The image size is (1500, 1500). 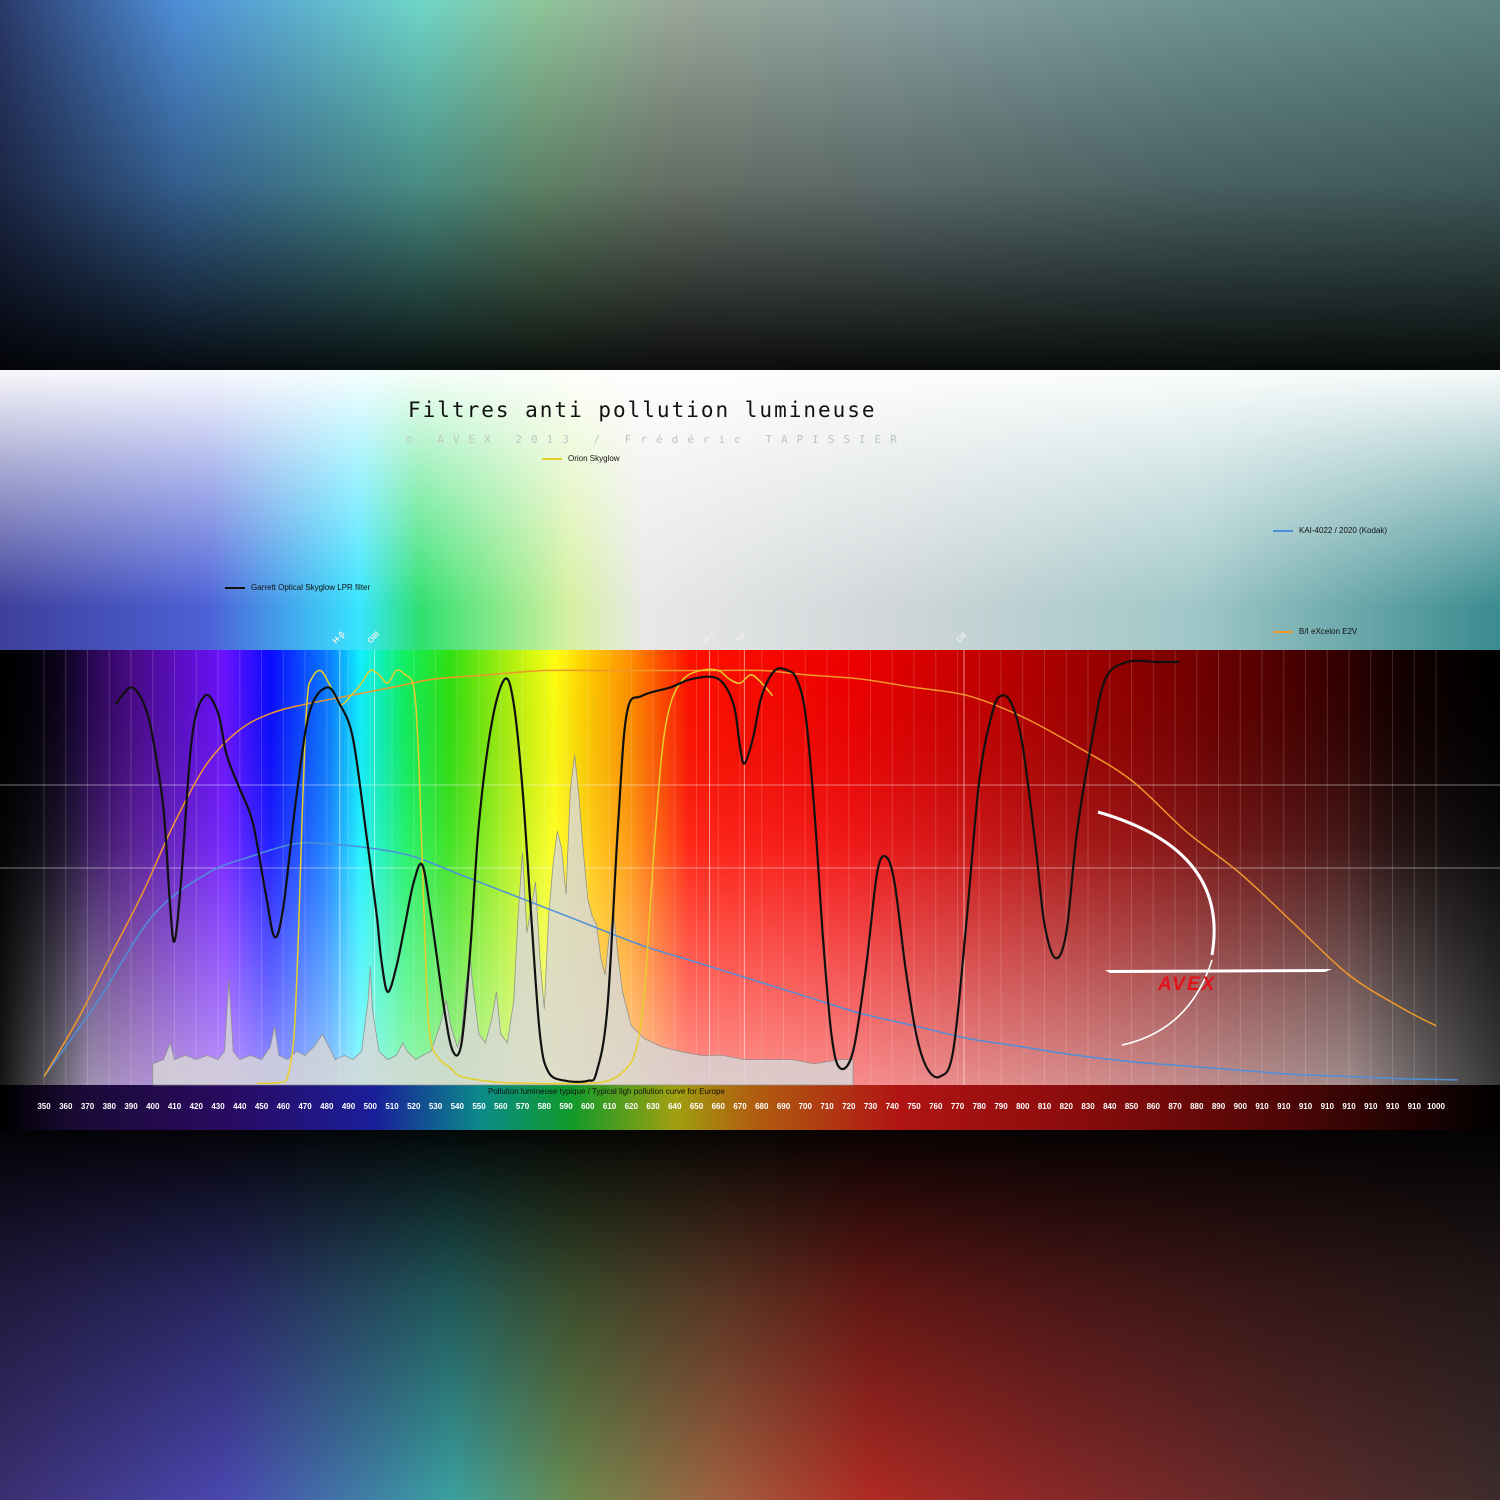 I want to click on x-tick-label: 820, so click(x=1066, y=1106).